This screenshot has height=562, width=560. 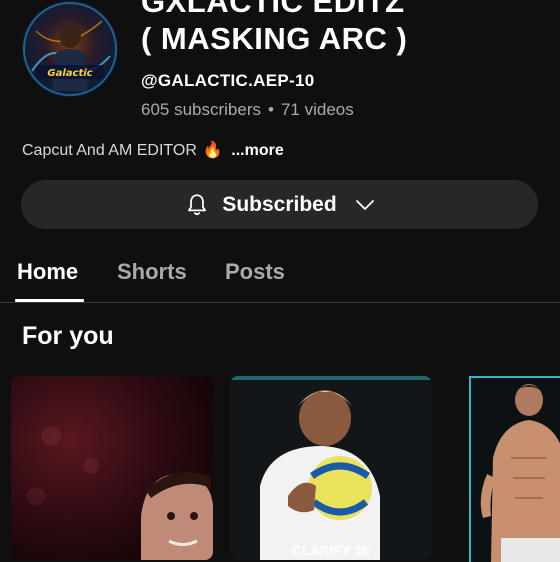 I want to click on channel-title-line2: ( MASKING ARC ), so click(x=274, y=38).